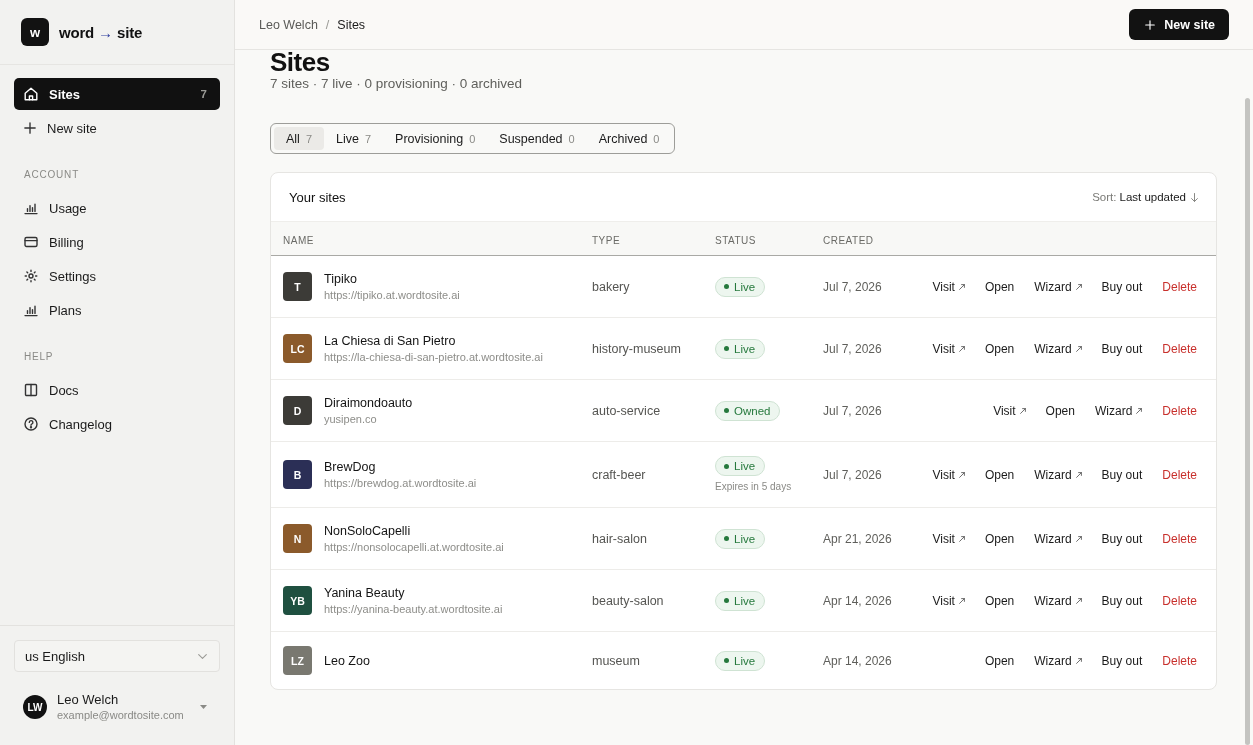  Describe the element at coordinates (350, 419) in the screenshot. I see `site-url: yusipen.co` at that location.